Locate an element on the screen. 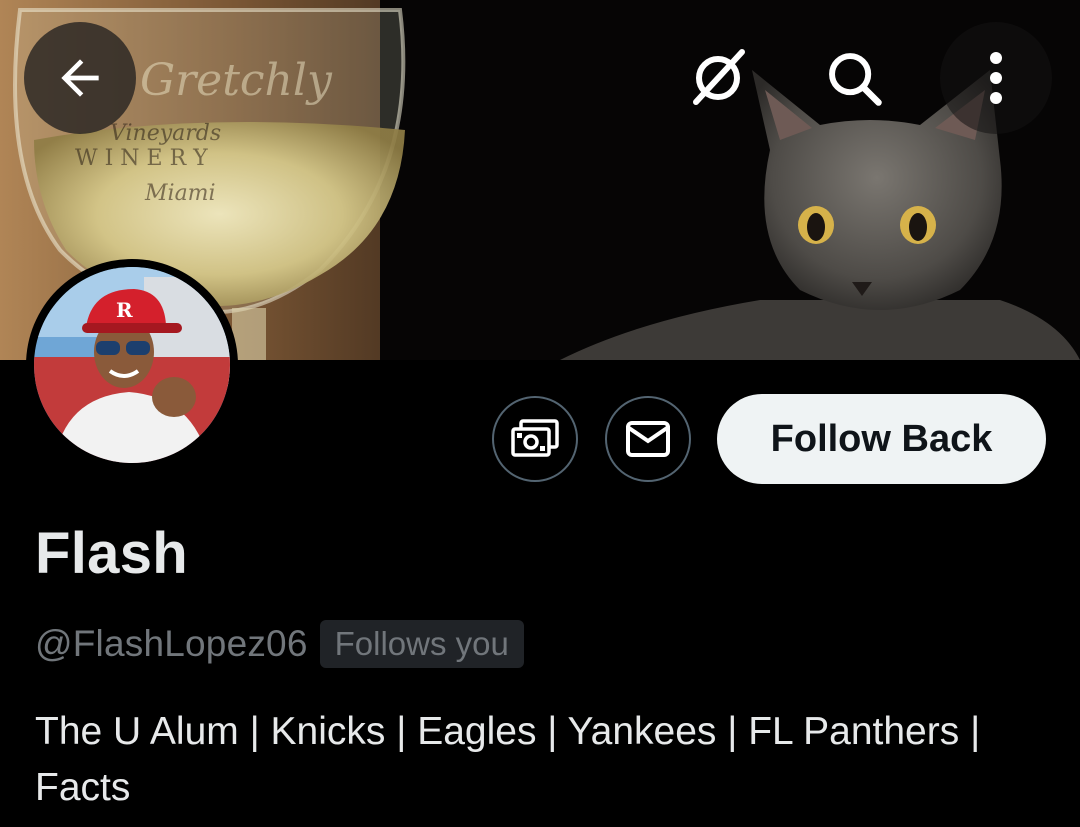  grok-button is located at coordinates (718, 78).